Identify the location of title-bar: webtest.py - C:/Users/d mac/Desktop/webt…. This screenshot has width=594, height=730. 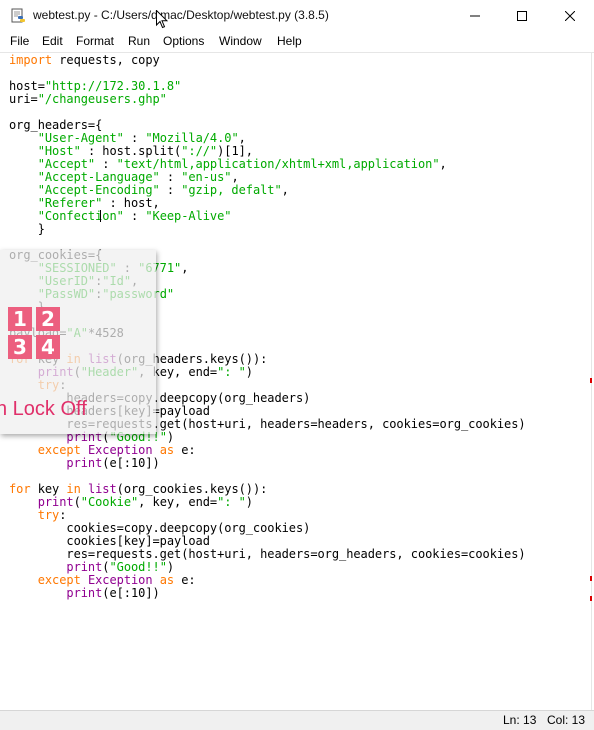
(297, 16).